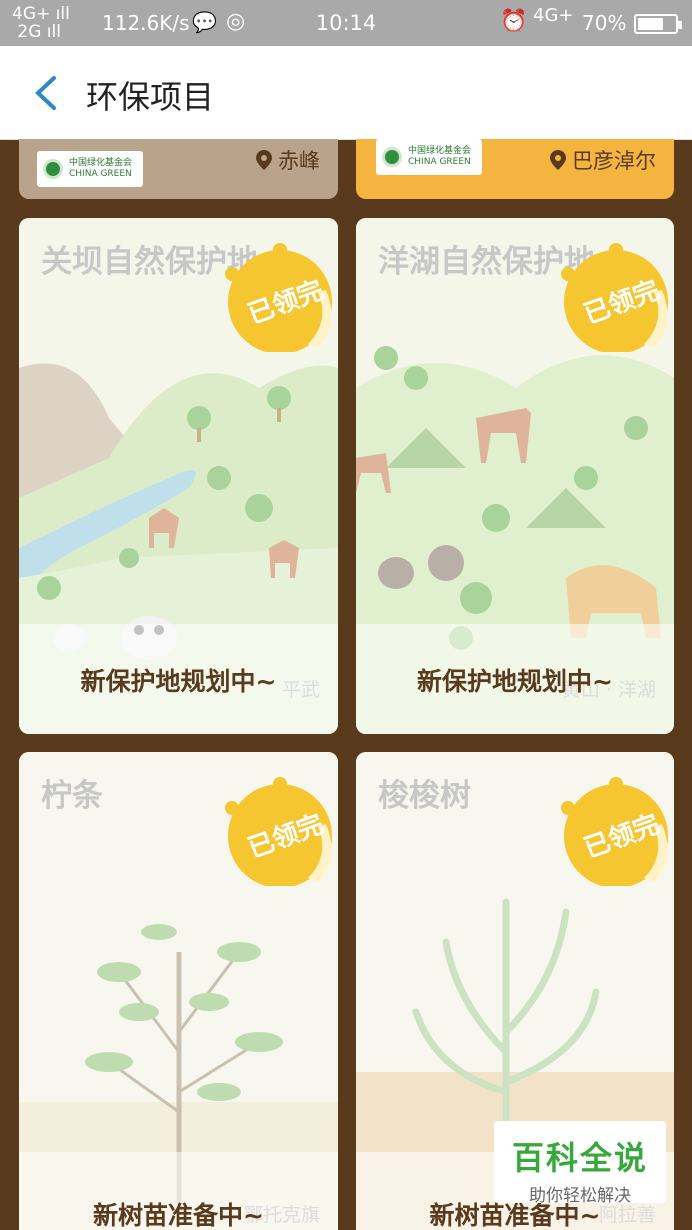 This screenshot has height=1230, width=692. Describe the element at coordinates (658, 24) in the screenshot. I see `battery-icon` at that location.